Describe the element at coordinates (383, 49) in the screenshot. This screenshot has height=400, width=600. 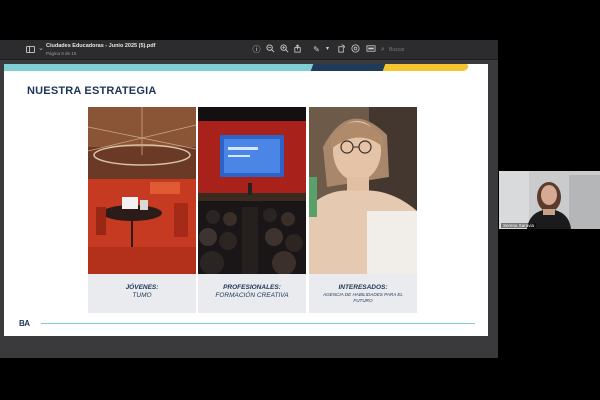
I see `search-icon: ⌕` at that location.